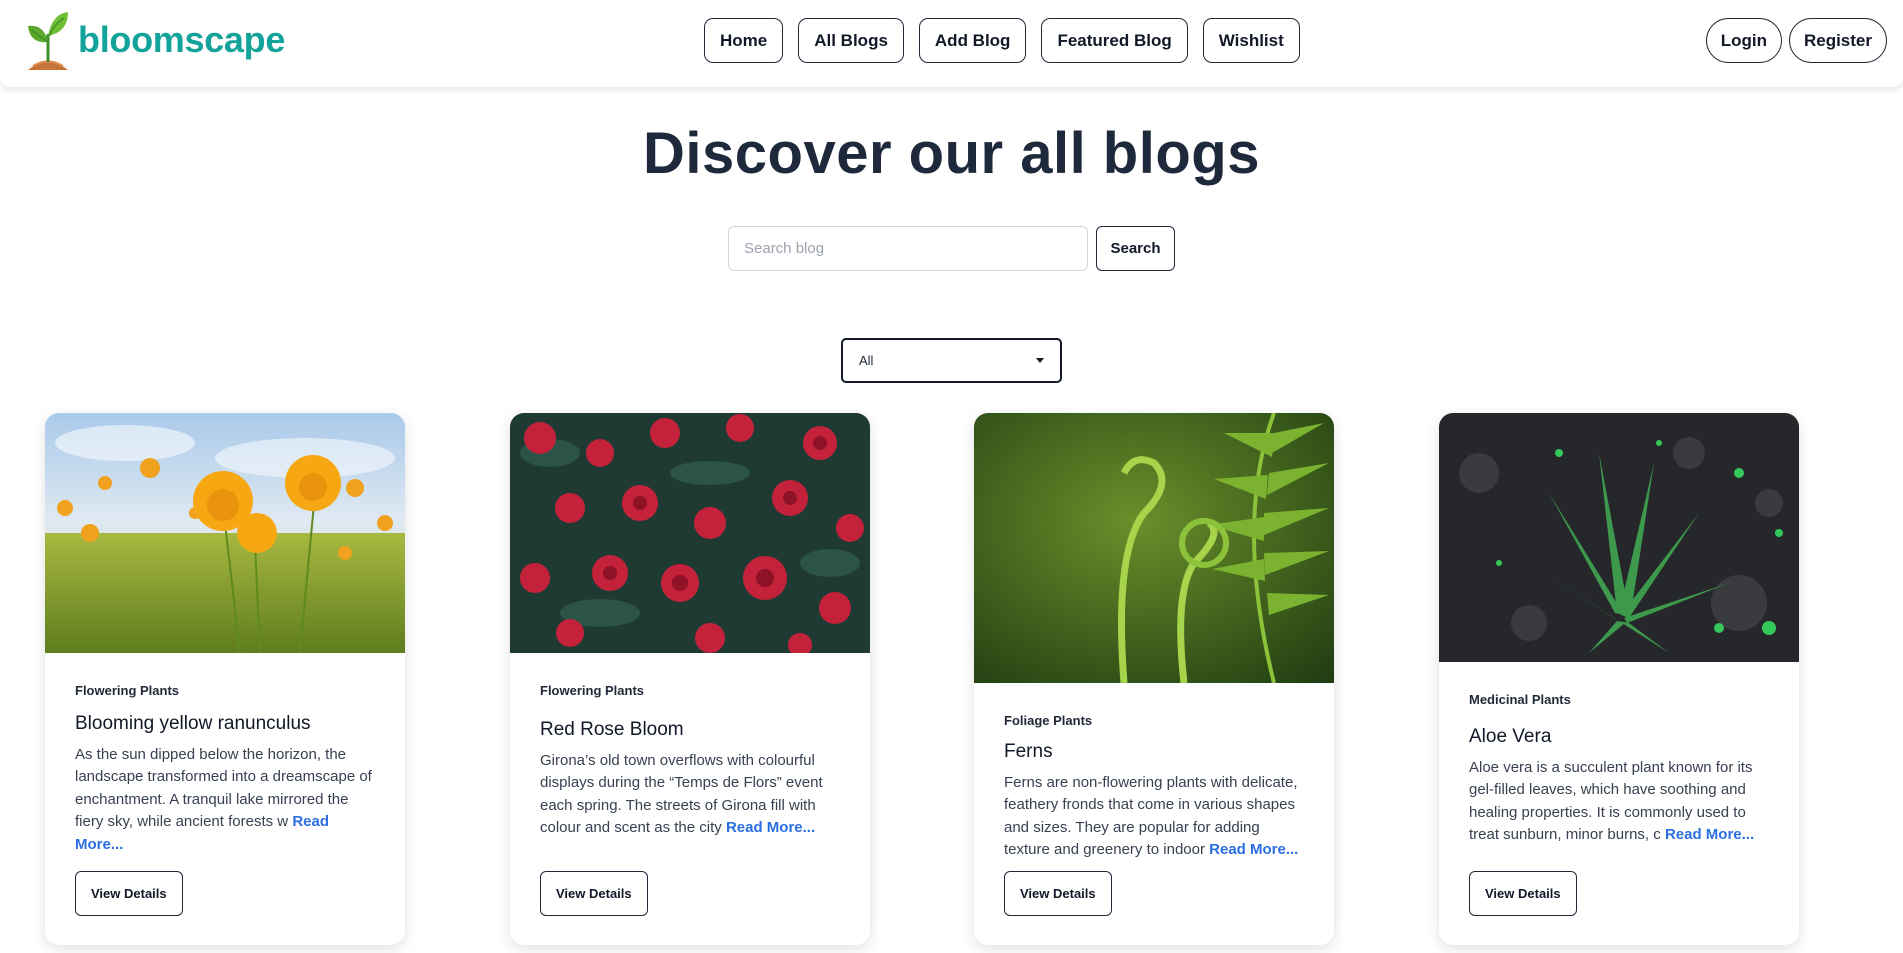  What do you see at coordinates (951, 153) in the screenshot?
I see `page-title: Discover our all blogs` at bounding box center [951, 153].